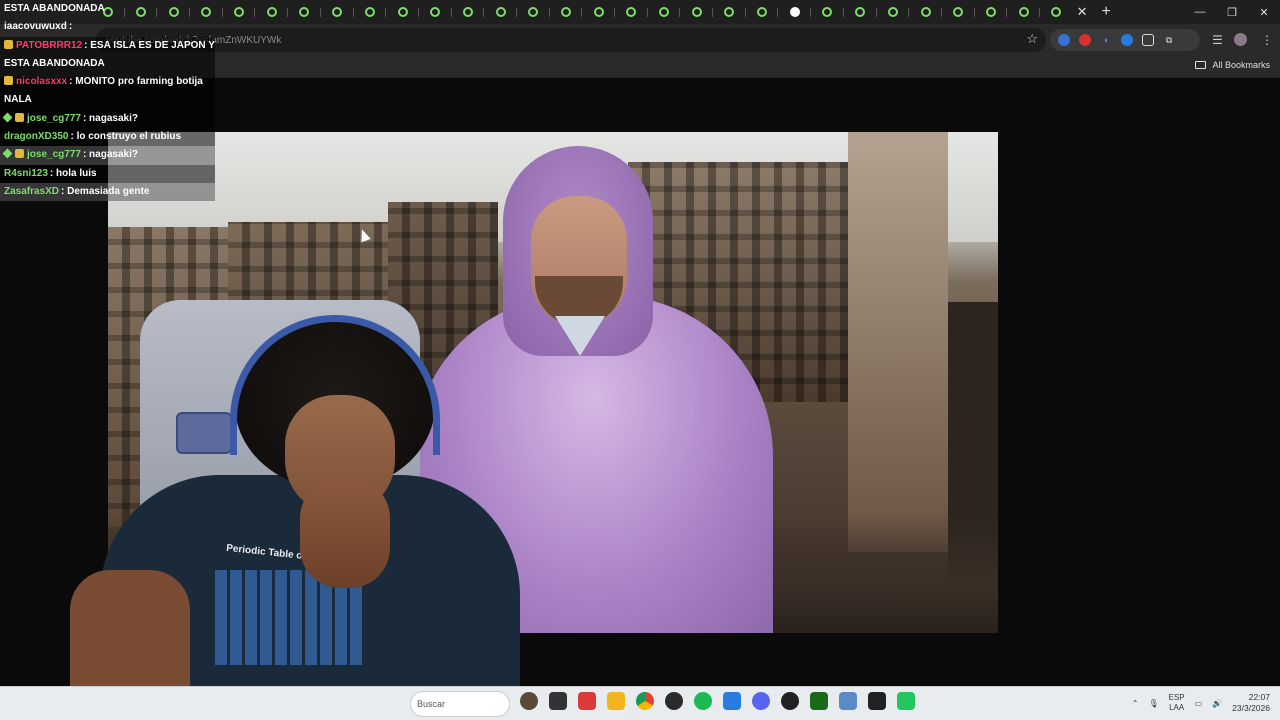 This screenshot has height=720, width=1280. What do you see at coordinates (848, 701) in the screenshot?
I see `calculator-icon` at bounding box center [848, 701].